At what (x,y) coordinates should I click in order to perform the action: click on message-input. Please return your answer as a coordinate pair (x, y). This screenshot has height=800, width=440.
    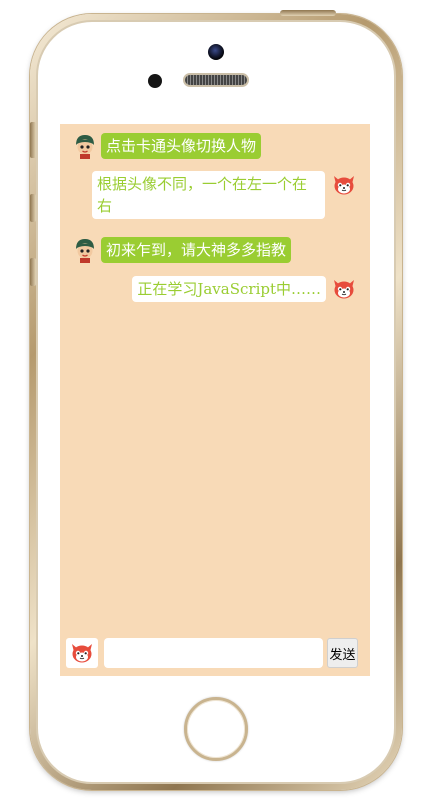
    Looking at the image, I should click on (213, 653).